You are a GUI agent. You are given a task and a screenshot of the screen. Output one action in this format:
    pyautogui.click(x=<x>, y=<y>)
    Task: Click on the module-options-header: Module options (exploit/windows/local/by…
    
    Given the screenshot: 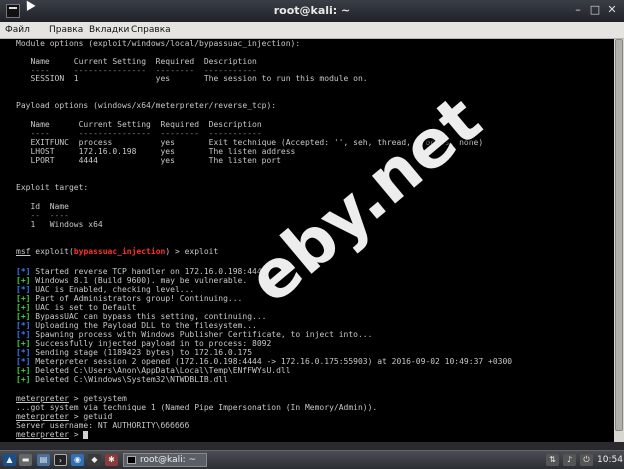 What is the action you would take?
    pyautogui.click(x=158, y=43)
    